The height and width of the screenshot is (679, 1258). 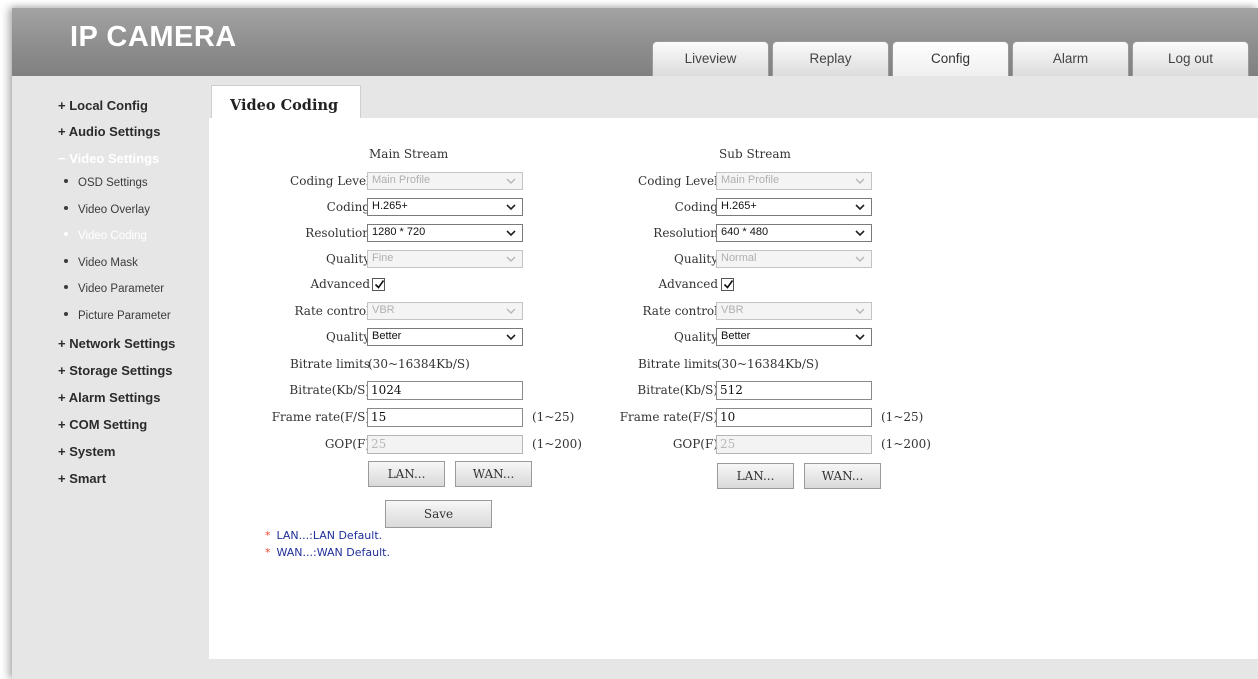 I want to click on sub-frame-rate-range: (1~25), so click(x=902, y=417).